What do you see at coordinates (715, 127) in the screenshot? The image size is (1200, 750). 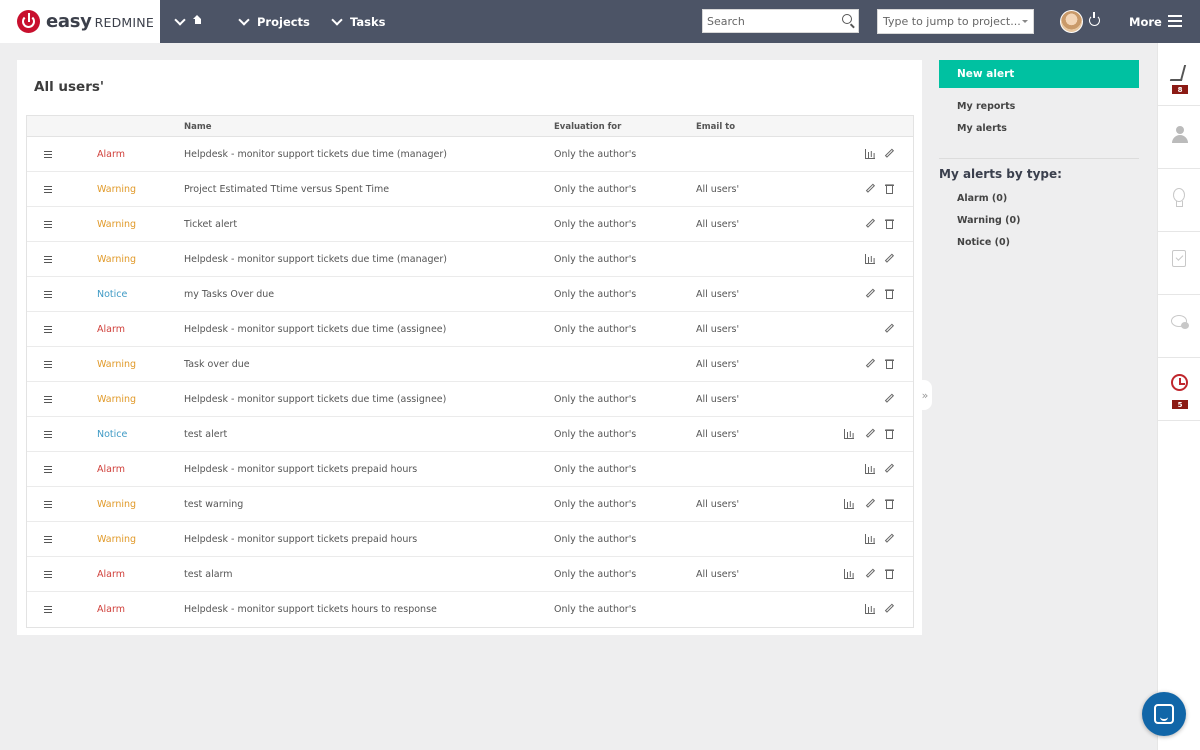 I see `column-header-email: Email to` at bounding box center [715, 127].